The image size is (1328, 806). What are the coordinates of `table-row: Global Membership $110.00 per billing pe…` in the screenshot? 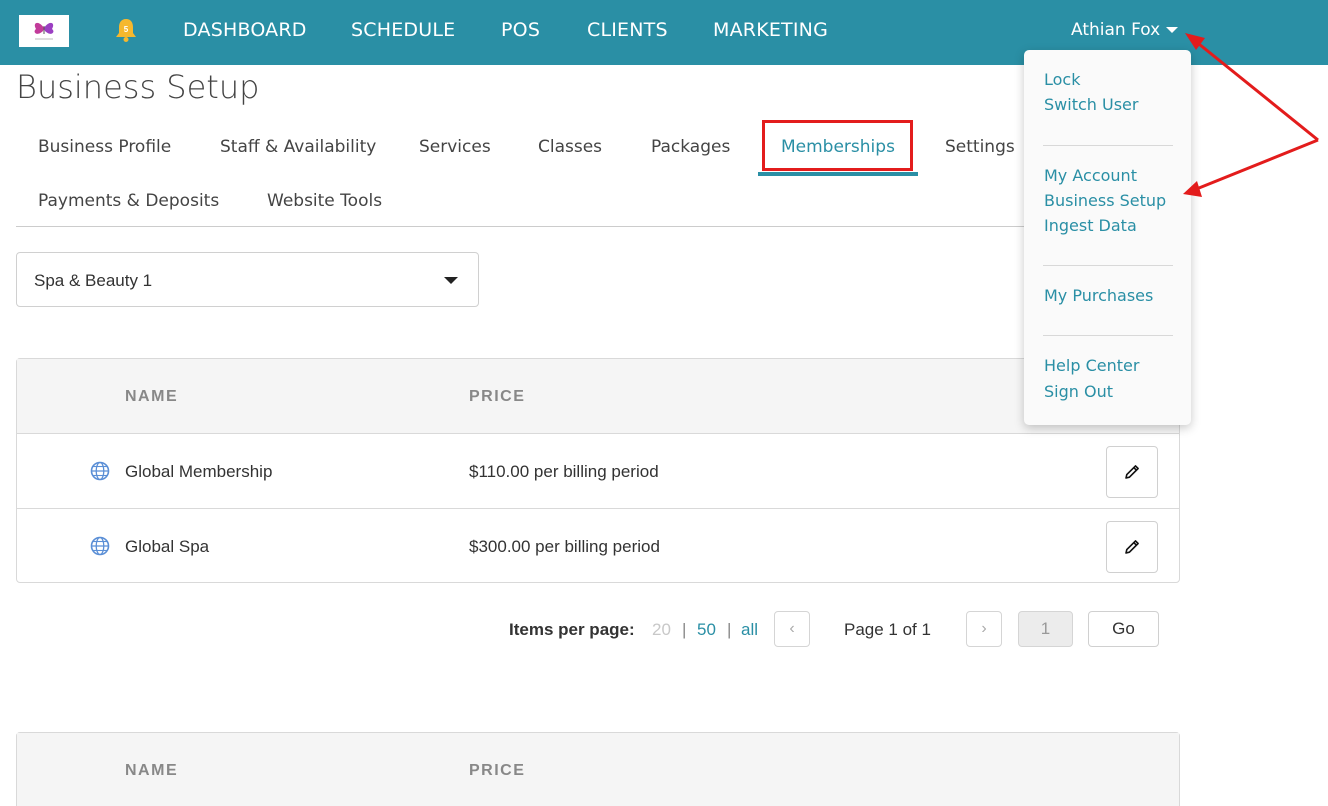 It's located at (598, 471).